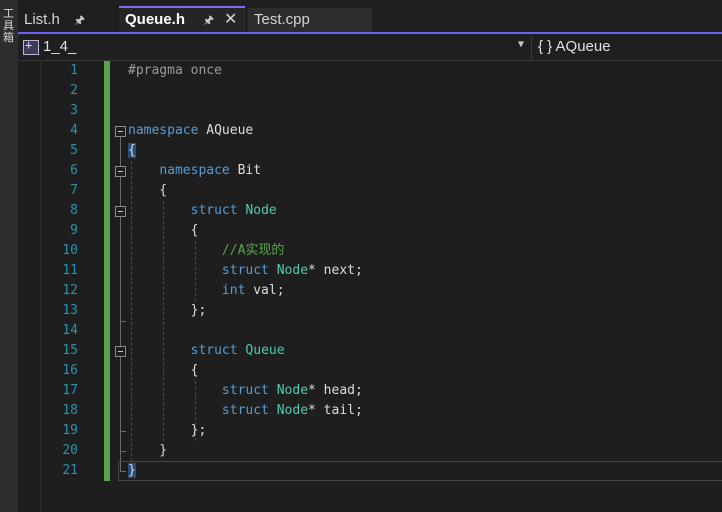 The width and height of the screenshot is (722, 512). I want to click on chevron-down-icon: ▼, so click(521, 44).